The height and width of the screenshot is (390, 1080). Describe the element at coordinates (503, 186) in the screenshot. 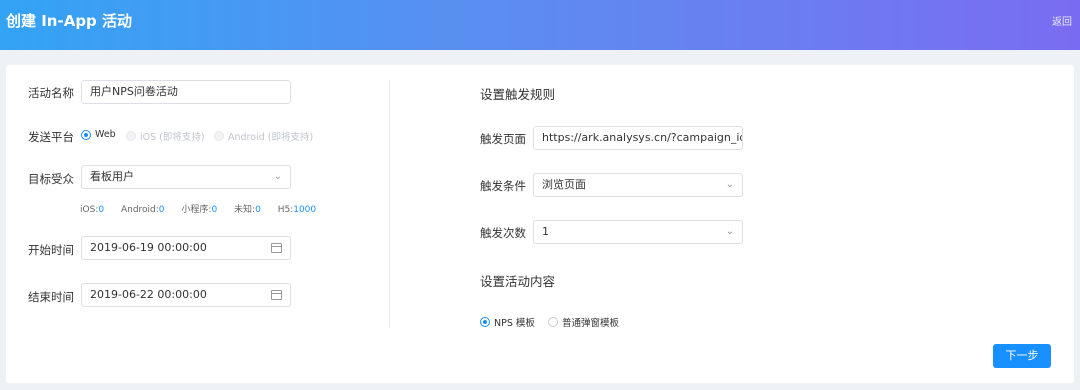

I see `trigger-condition-label: 触发条件` at that location.